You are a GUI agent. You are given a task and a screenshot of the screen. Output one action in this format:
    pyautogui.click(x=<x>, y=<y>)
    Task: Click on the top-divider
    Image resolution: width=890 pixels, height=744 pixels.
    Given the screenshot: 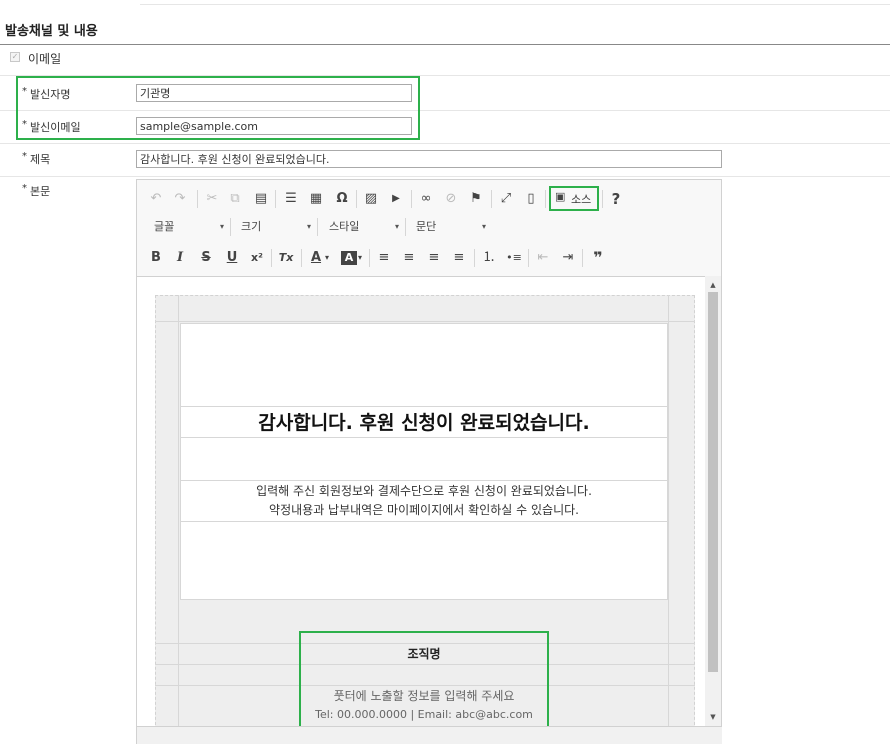 What is the action you would take?
    pyautogui.click(x=515, y=4)
    